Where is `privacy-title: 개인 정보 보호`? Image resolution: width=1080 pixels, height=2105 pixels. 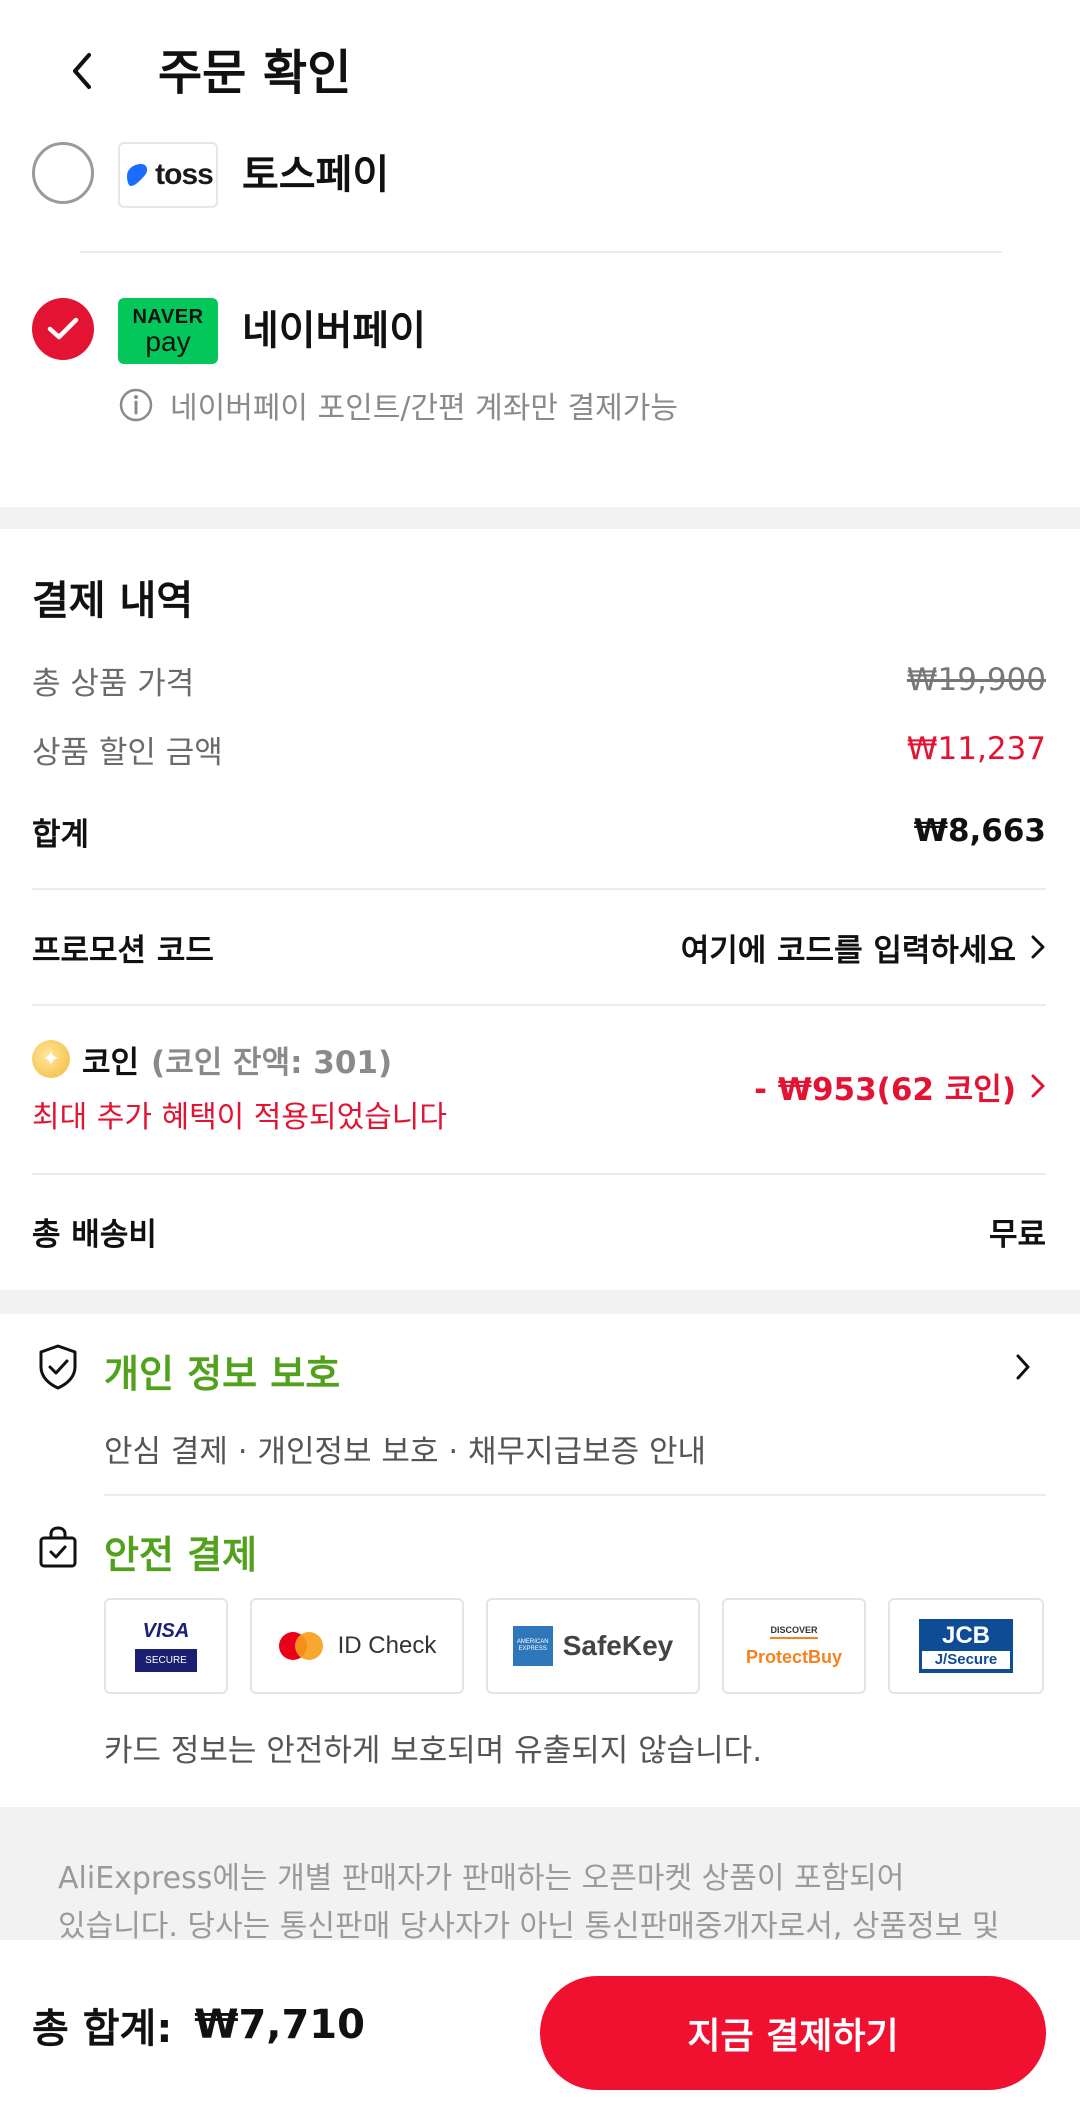
privacy-title: 개인 정보 보호 is located at coordinates (222, 1374).